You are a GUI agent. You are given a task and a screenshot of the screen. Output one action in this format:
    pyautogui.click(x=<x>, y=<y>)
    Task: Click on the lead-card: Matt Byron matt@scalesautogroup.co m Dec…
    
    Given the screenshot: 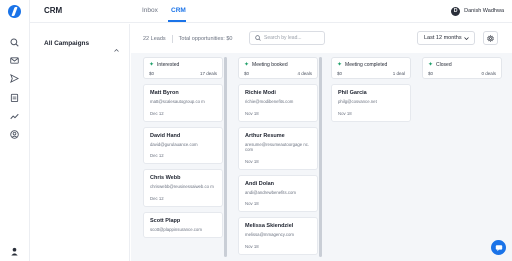 What is the action you would take?
    pyautogui.click(x=183, y=103)
    